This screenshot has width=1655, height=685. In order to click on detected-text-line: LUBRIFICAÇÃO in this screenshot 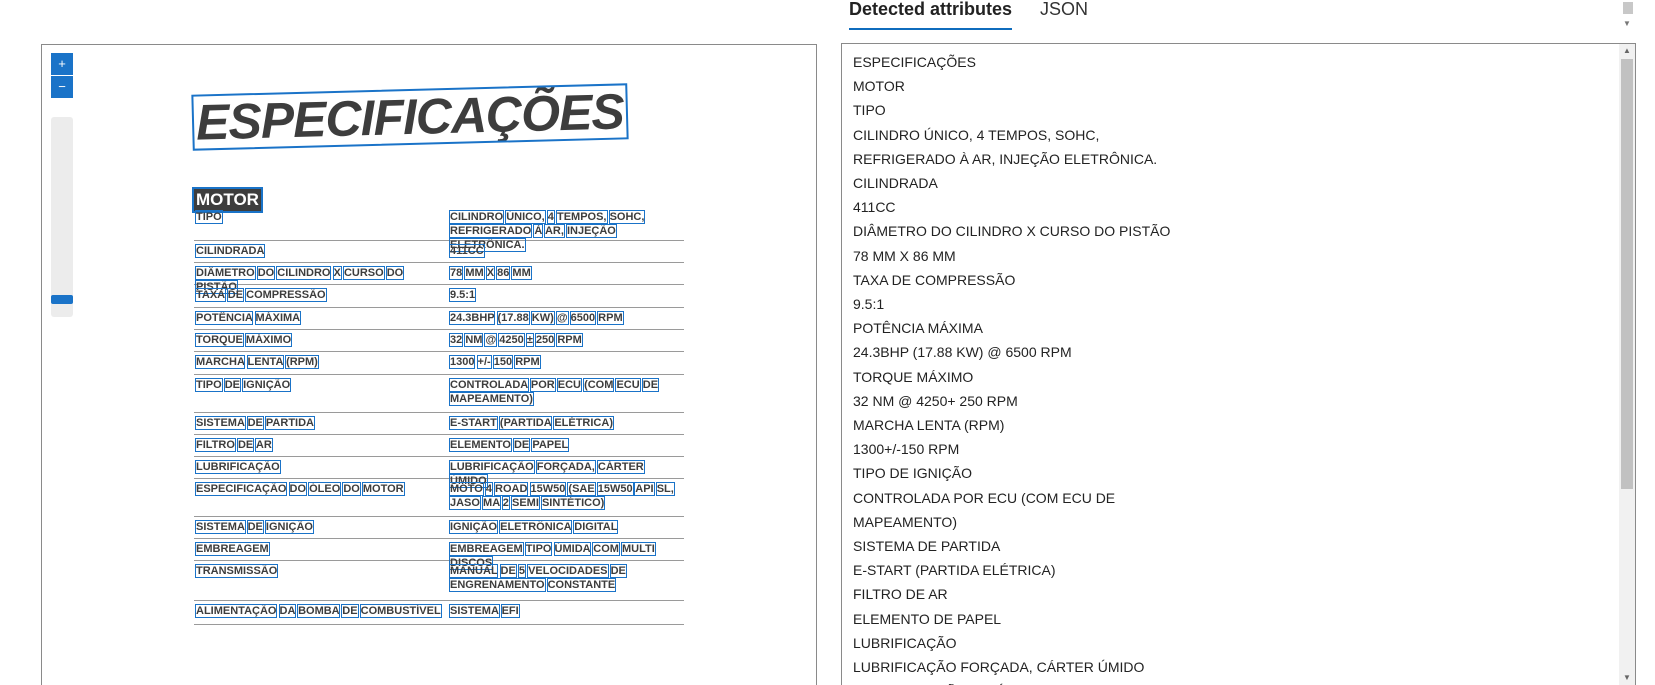, I will do `click(1235, 643)`.